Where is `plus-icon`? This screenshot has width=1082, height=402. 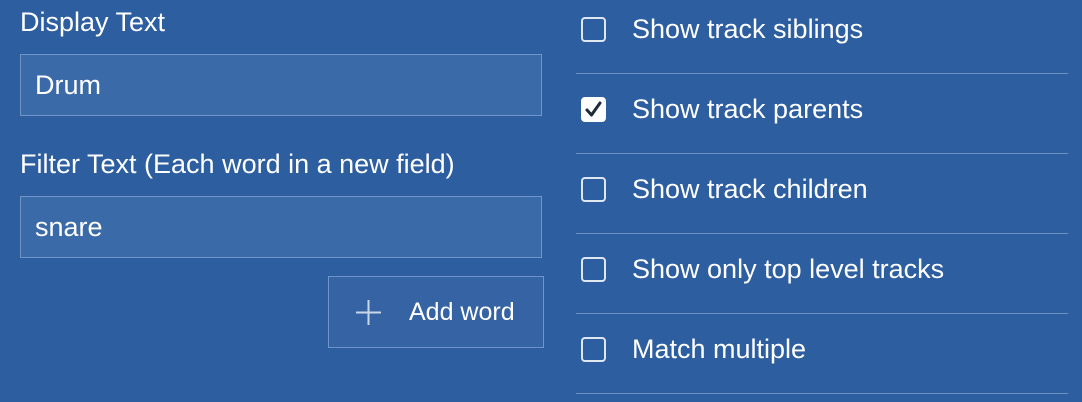 plus-icon is located at coordinates (368, 312).